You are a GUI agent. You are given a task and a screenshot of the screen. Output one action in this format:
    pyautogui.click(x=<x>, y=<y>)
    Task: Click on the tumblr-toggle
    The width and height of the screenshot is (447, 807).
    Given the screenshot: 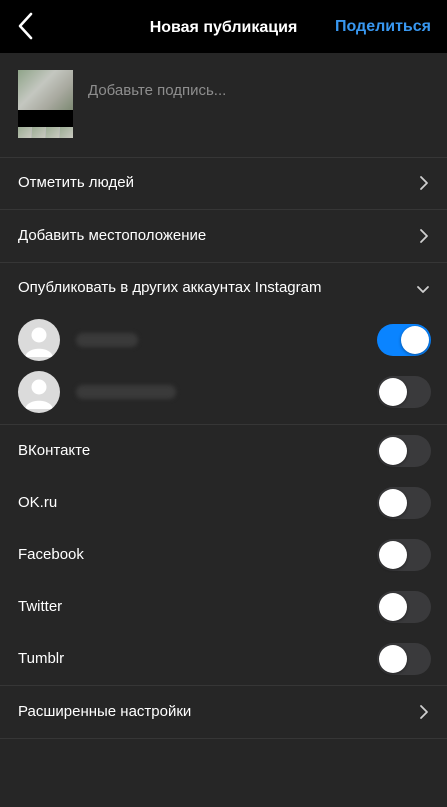 What is the action you would take?
    pyautogui.click(x=404, y=659)
    